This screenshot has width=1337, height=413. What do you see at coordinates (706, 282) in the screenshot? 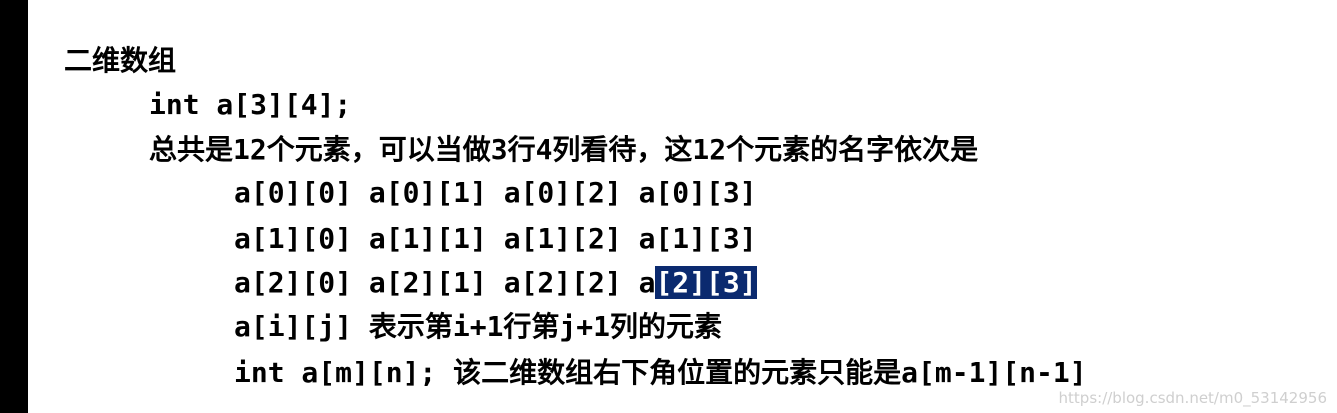
I see `selected-text: [2][3]` at bounding box center [706, 282].